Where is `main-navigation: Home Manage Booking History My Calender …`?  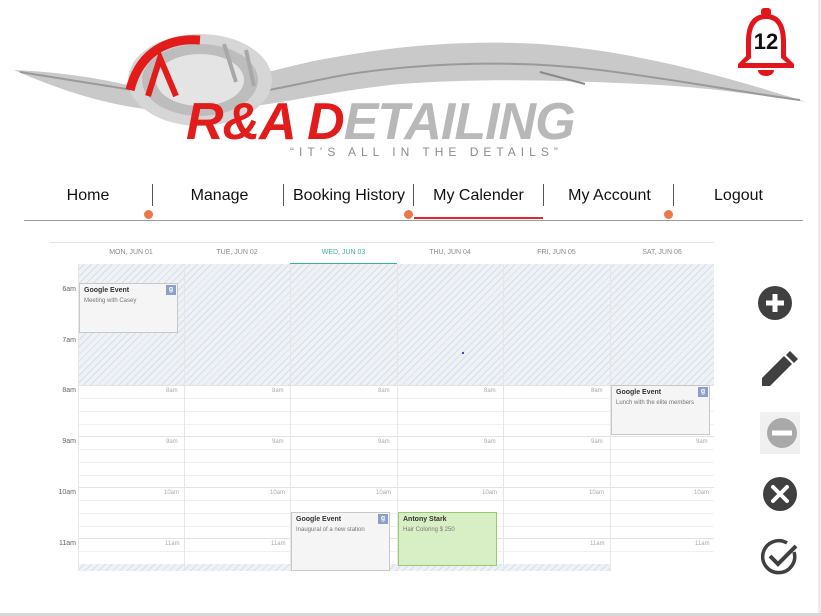
main-navigation: Home Manage Booking History My Calender … is located at coordinates (413, 199).